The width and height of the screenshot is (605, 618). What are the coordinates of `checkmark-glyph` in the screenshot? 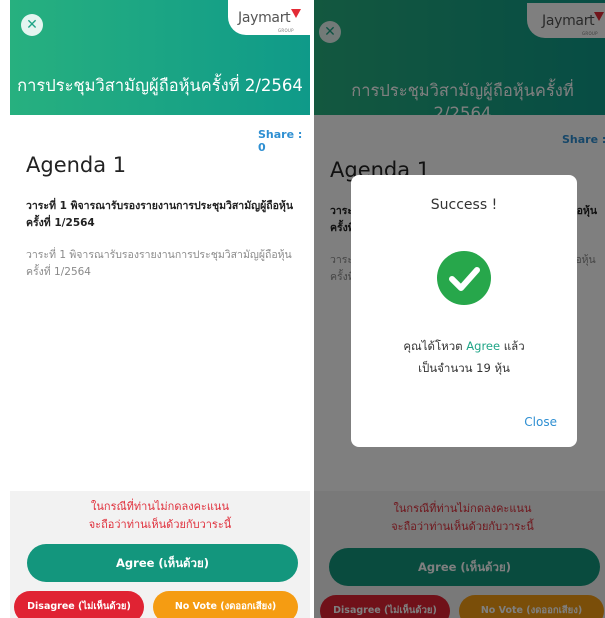 It's located at (464, 279).